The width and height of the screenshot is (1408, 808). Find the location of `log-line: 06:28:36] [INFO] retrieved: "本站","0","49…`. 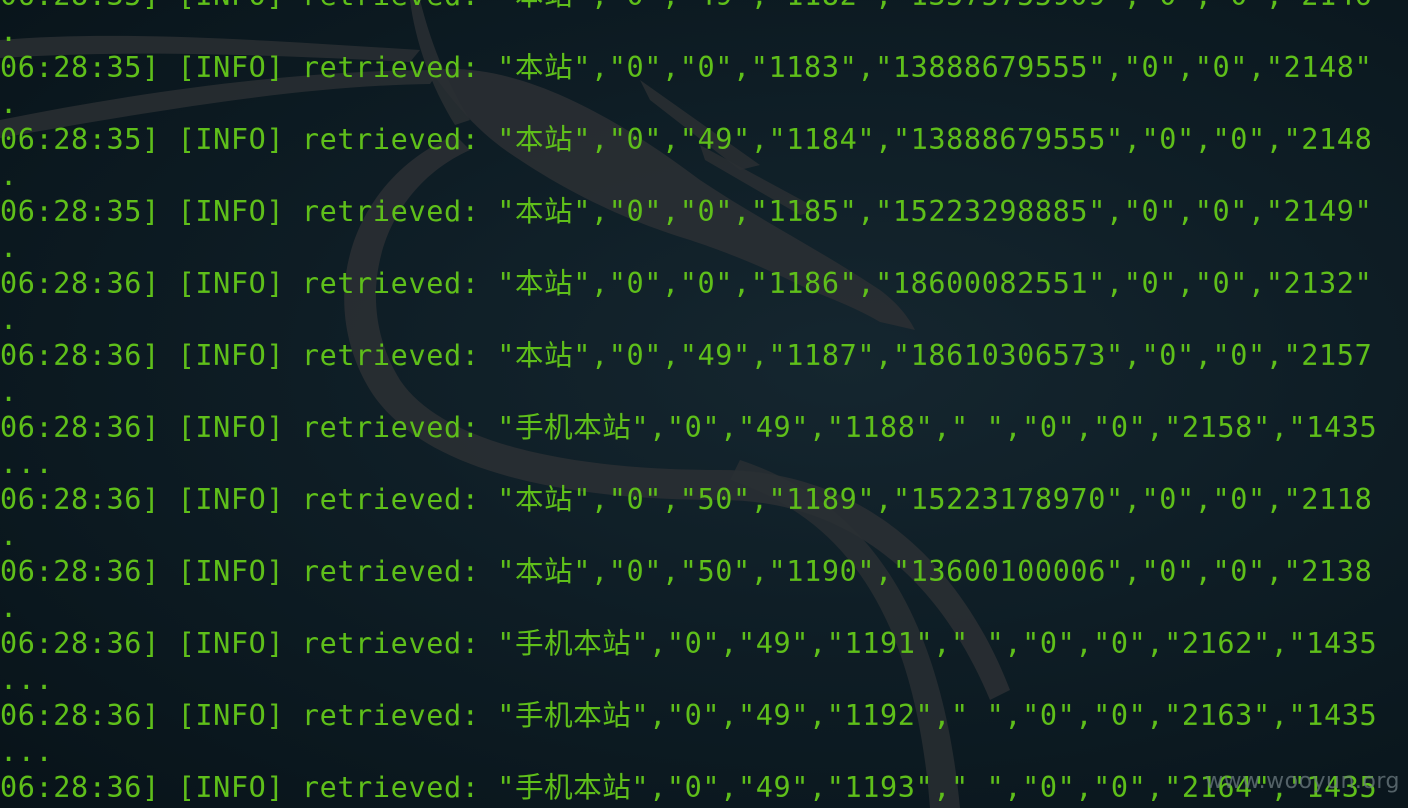

log-line: 06:28:36] [INFO] retrieved: "本站","0","49… is located at coordinates (686, 355).